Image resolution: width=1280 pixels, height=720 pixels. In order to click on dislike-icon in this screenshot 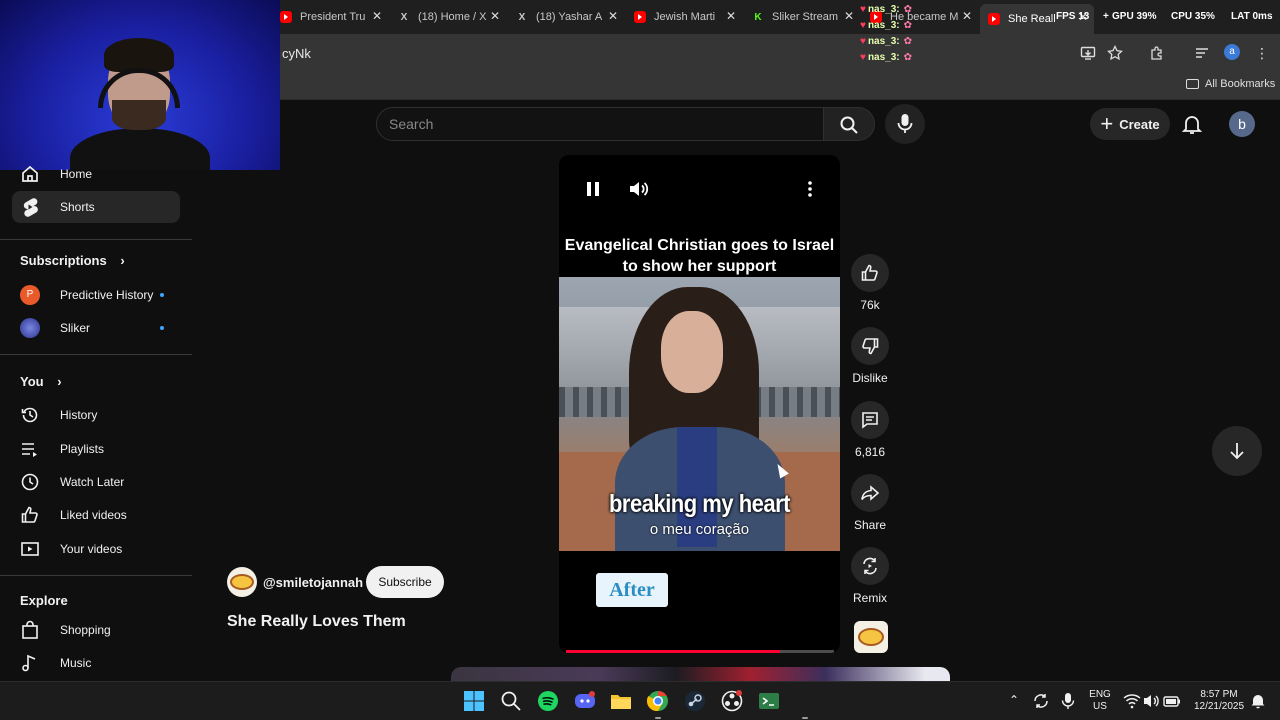, I will do `click(870, 346)`.